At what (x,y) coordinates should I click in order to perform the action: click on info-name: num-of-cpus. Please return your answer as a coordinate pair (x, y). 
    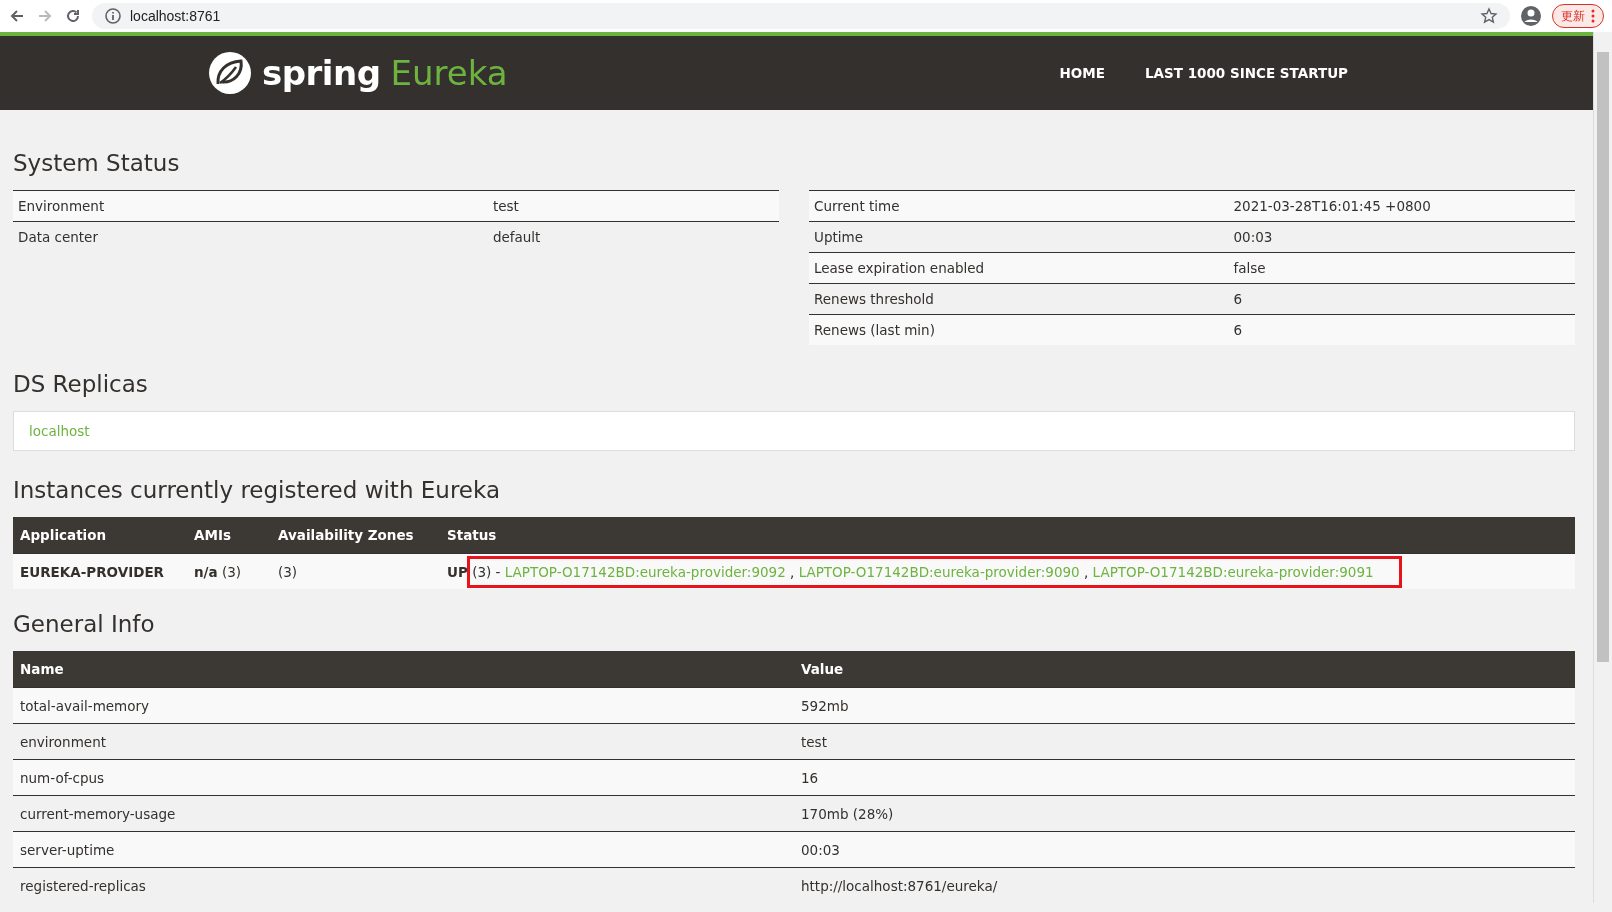
    Looking at the image, I should click on (403, 777).